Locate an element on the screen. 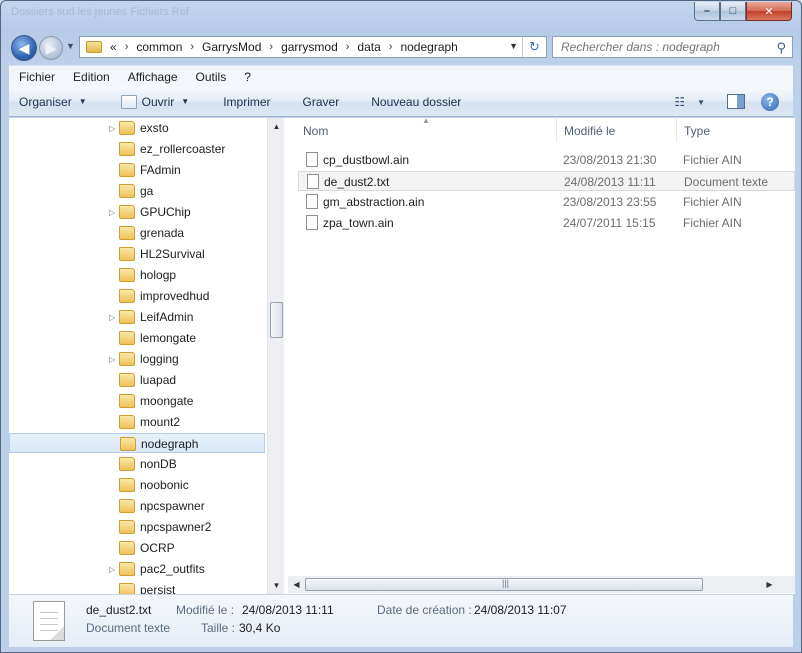 This screenshot has height=653, width=802. menu-help: ? is located at coordinates (246, 77).